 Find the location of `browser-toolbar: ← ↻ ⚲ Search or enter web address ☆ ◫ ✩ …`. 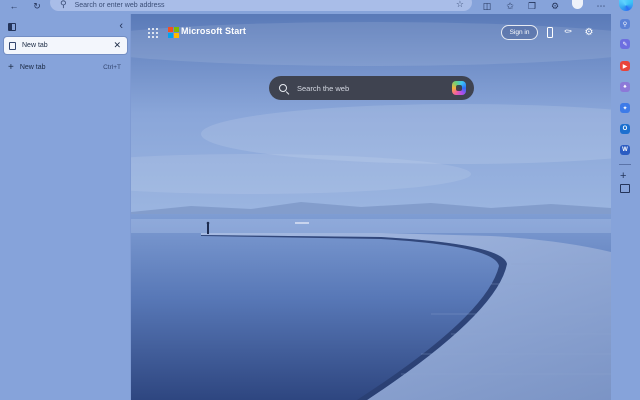

browser-toolbar: ← ↻ ⚲ Search or enter web address ☆ ◫ ✩ … is located at coordinates (320, 7).